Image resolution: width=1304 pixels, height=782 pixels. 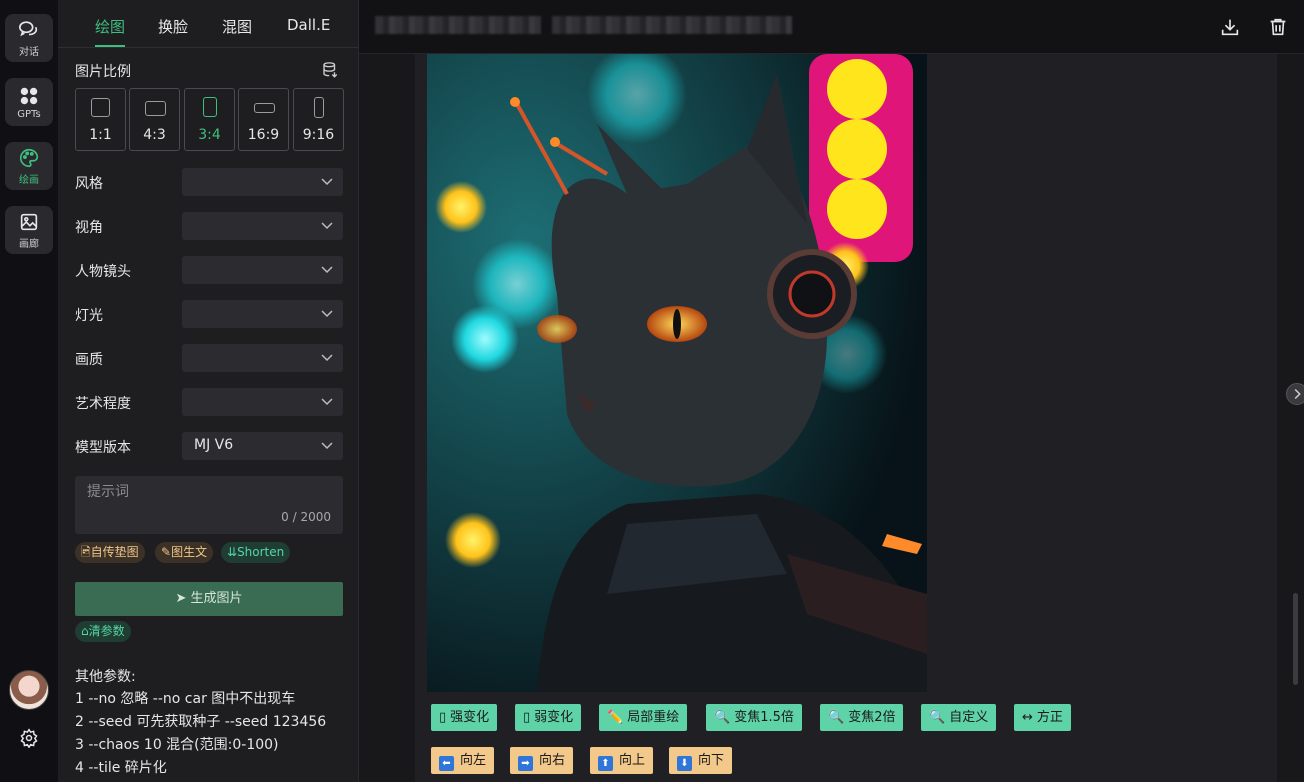 I want to click on select-value: MJ V6, so click(x=214, y=445).